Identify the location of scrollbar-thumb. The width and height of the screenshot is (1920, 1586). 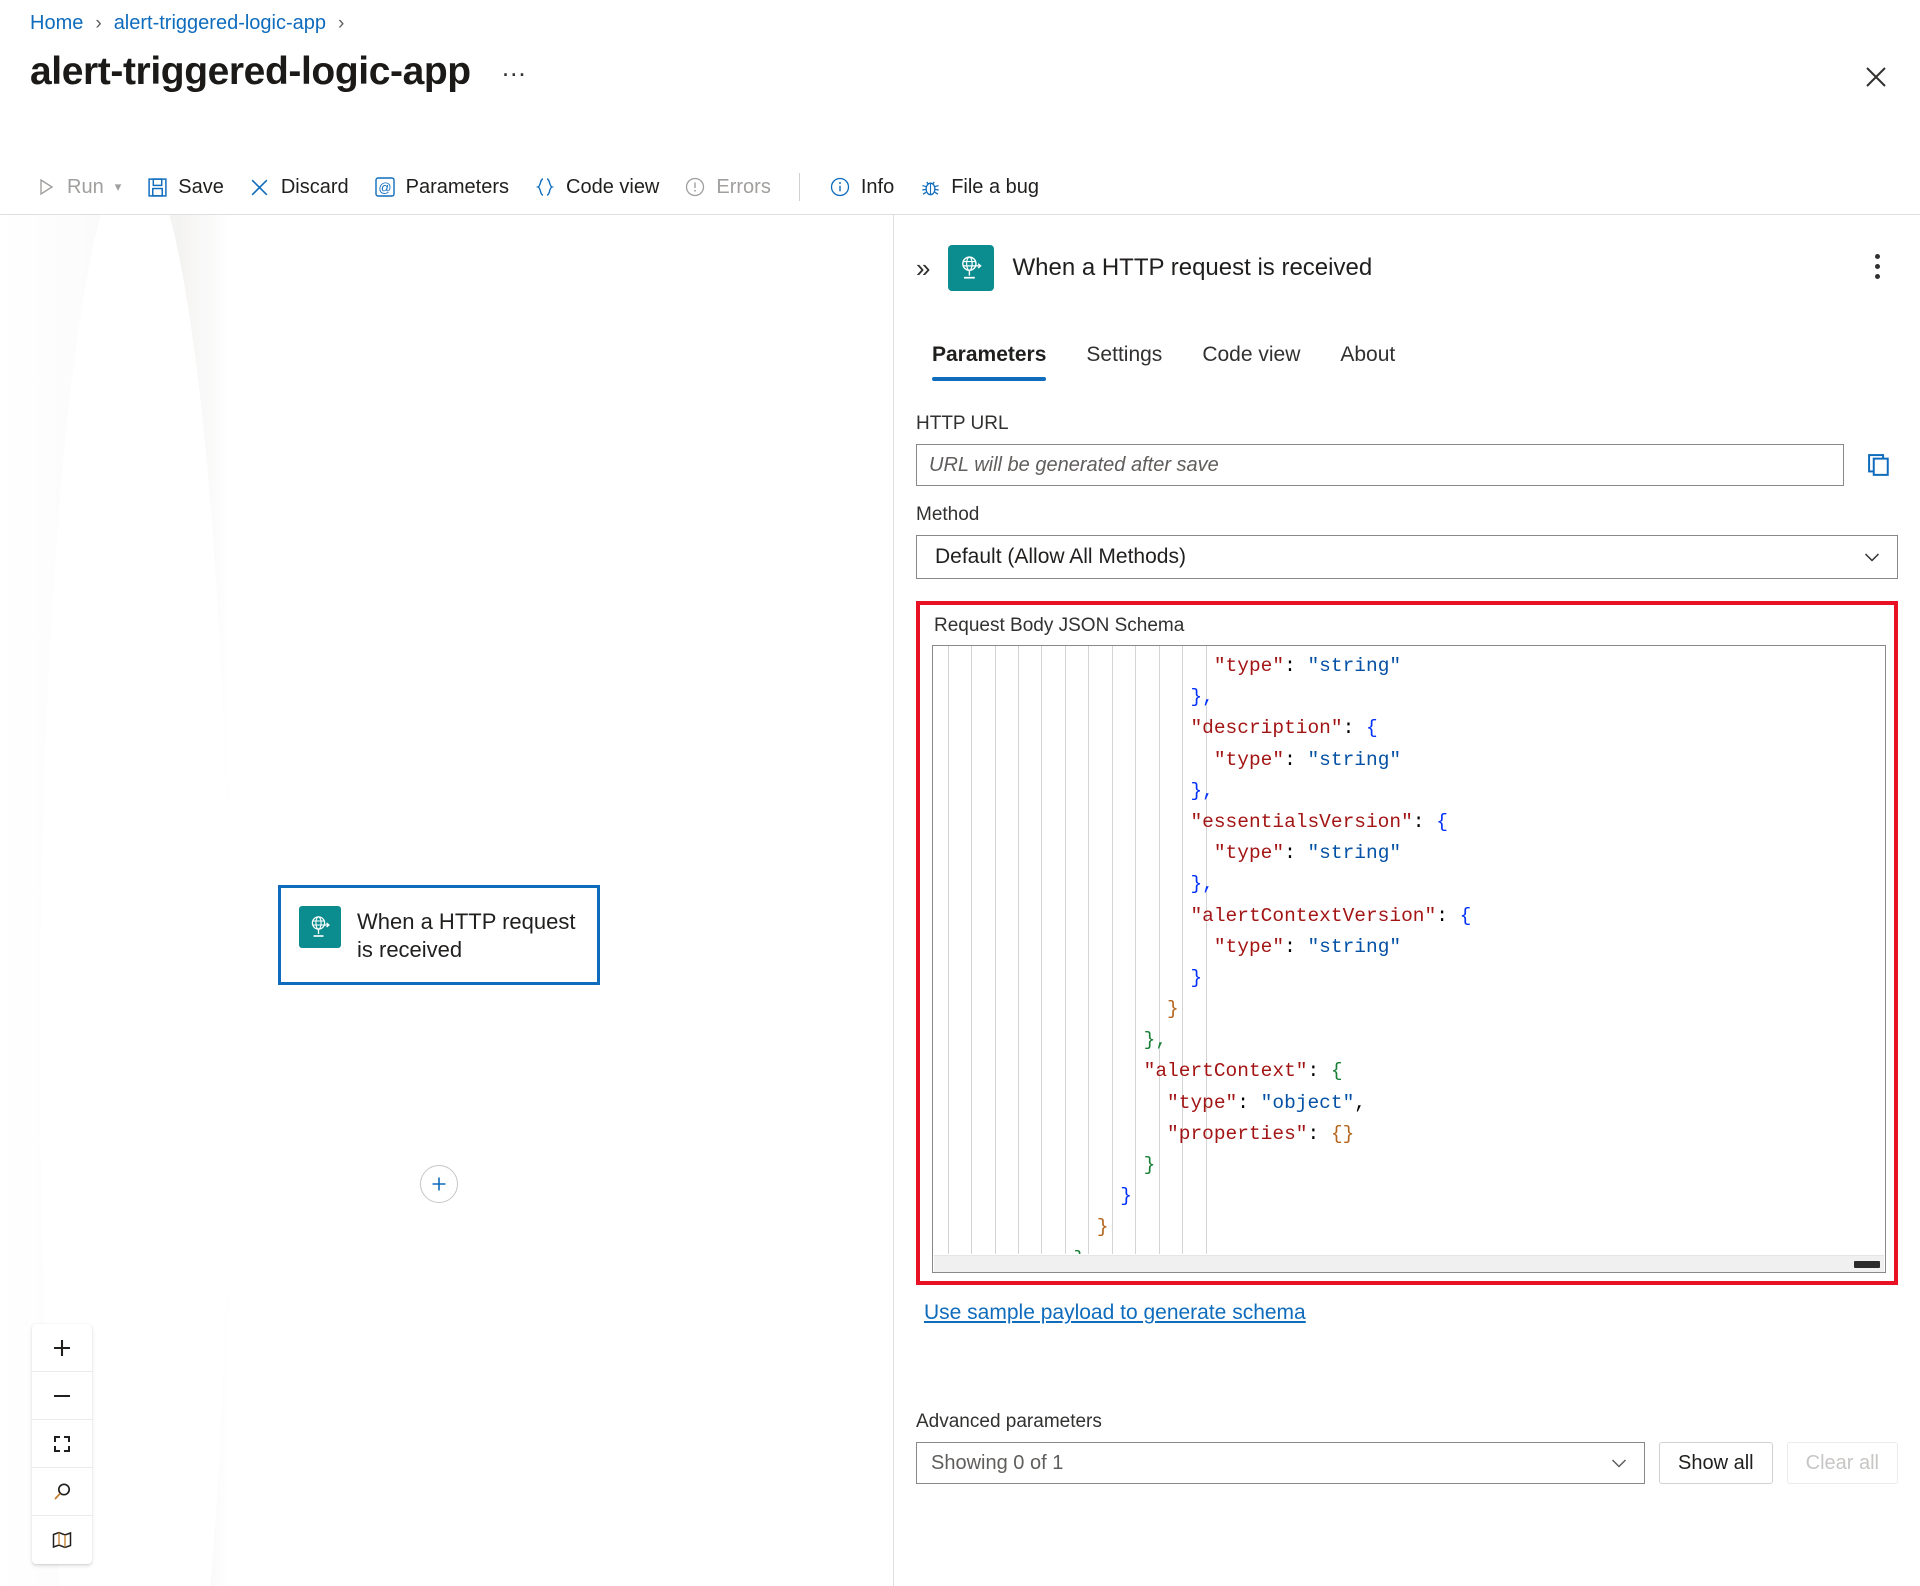
(1867, 1264).